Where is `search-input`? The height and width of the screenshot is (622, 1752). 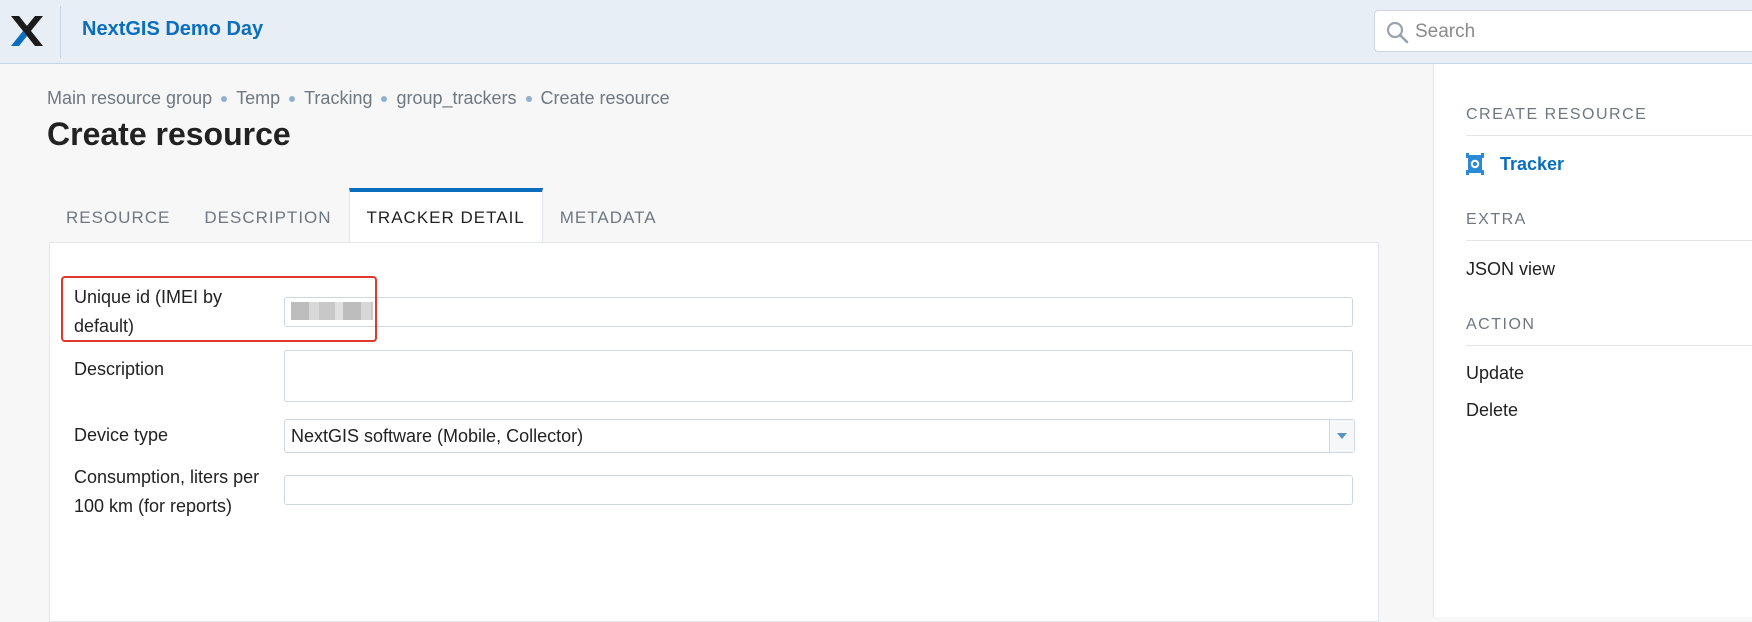 search-input is located at coordinates (1582, 32).